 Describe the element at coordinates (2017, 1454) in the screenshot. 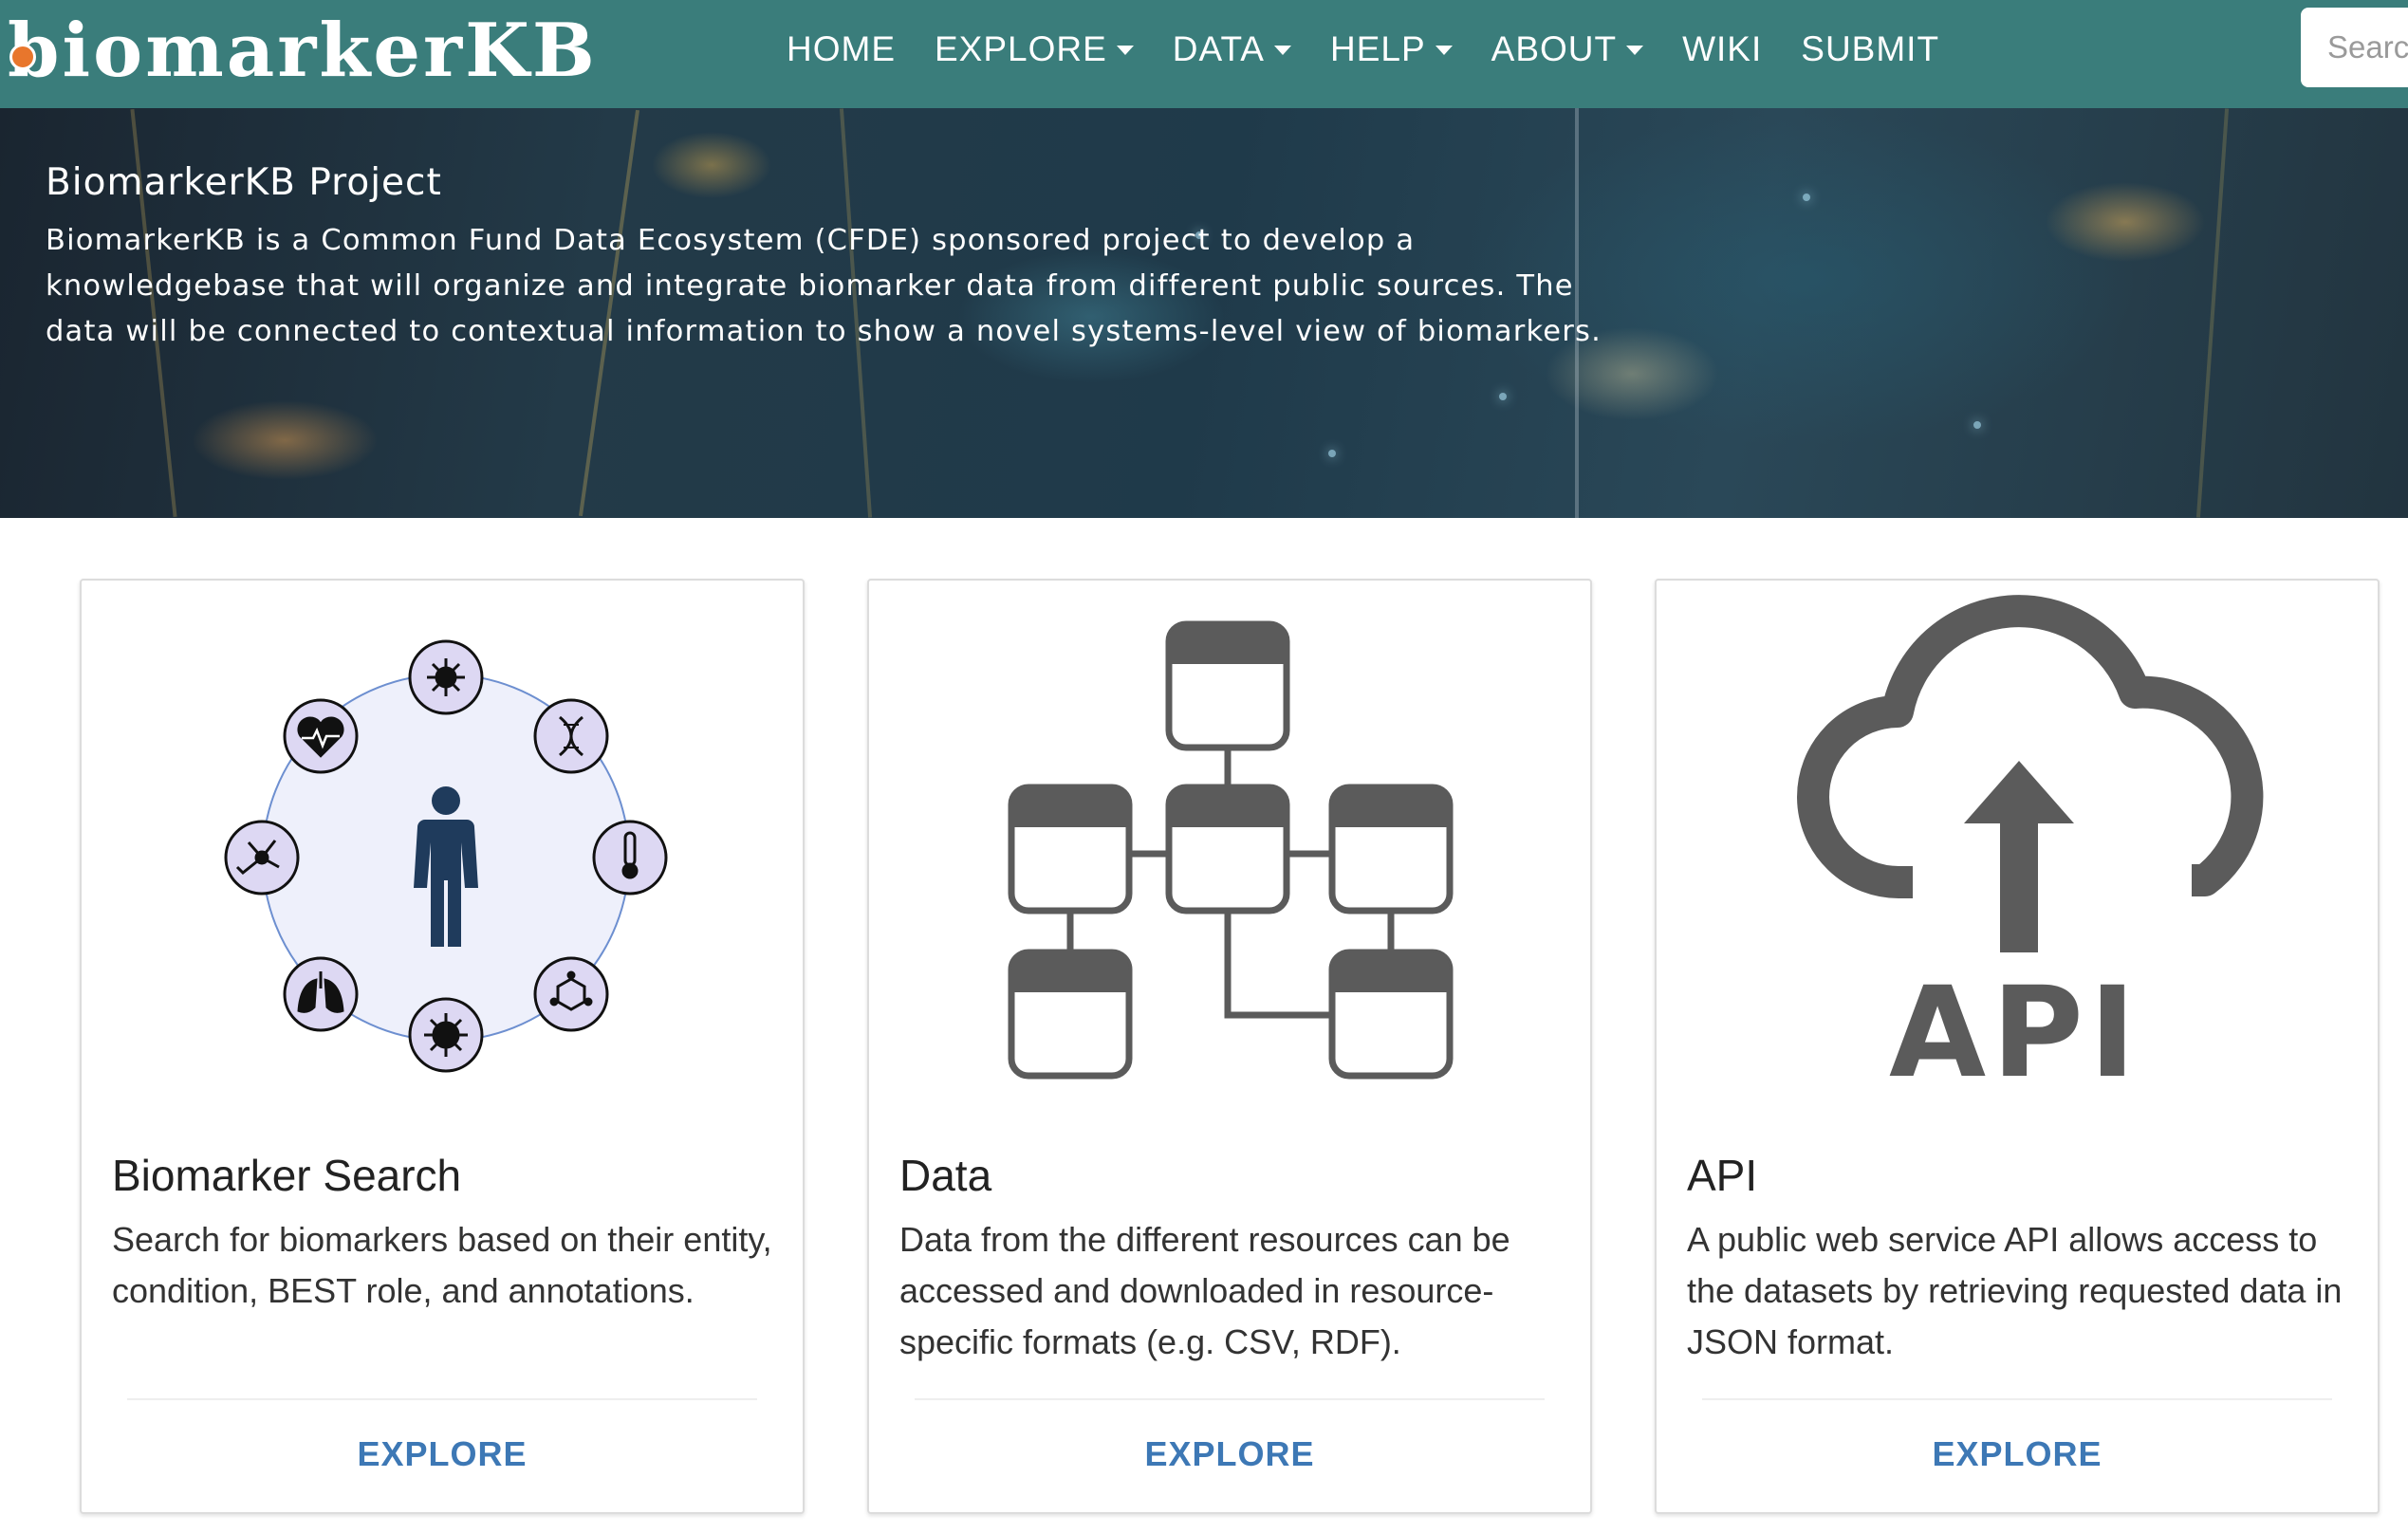

I see `explore-api-button: EXPLORE` at that location.